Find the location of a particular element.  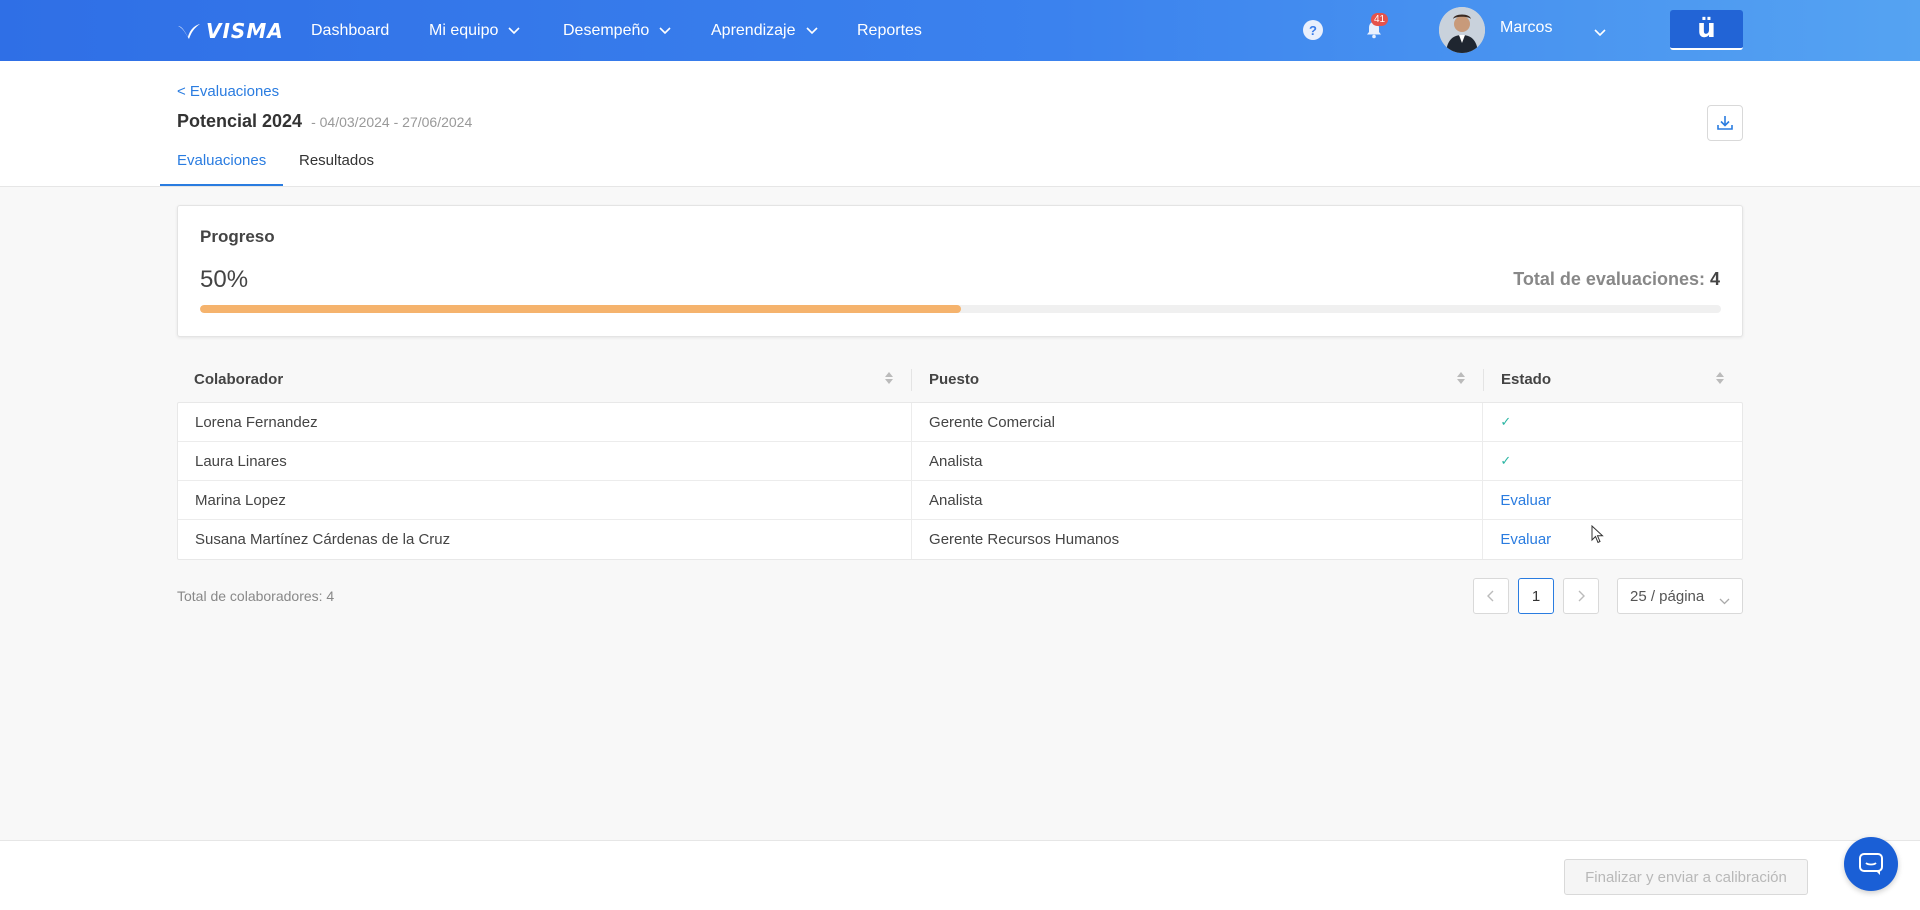

question-circle-icon: ? is located at coordinates (1313, 30).